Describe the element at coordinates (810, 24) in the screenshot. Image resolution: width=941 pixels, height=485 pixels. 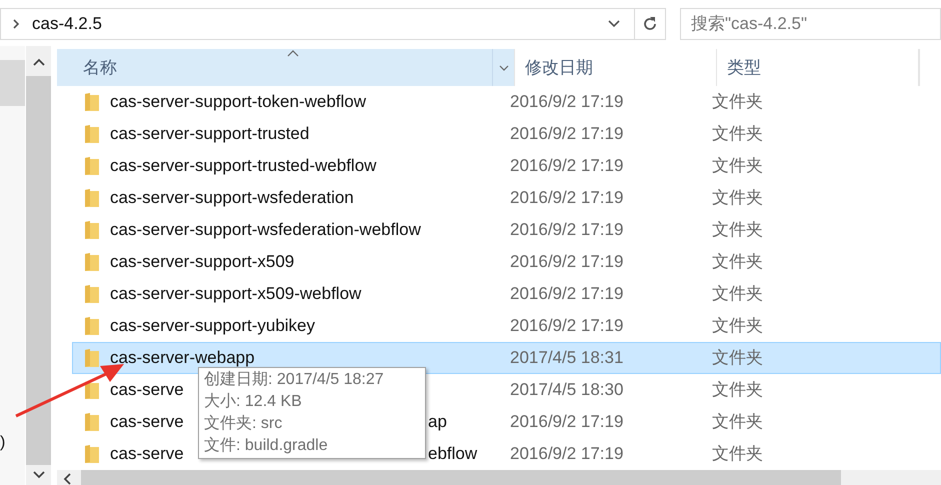
I see `search-field: 搜索"cas-4.2.5"` at that location.